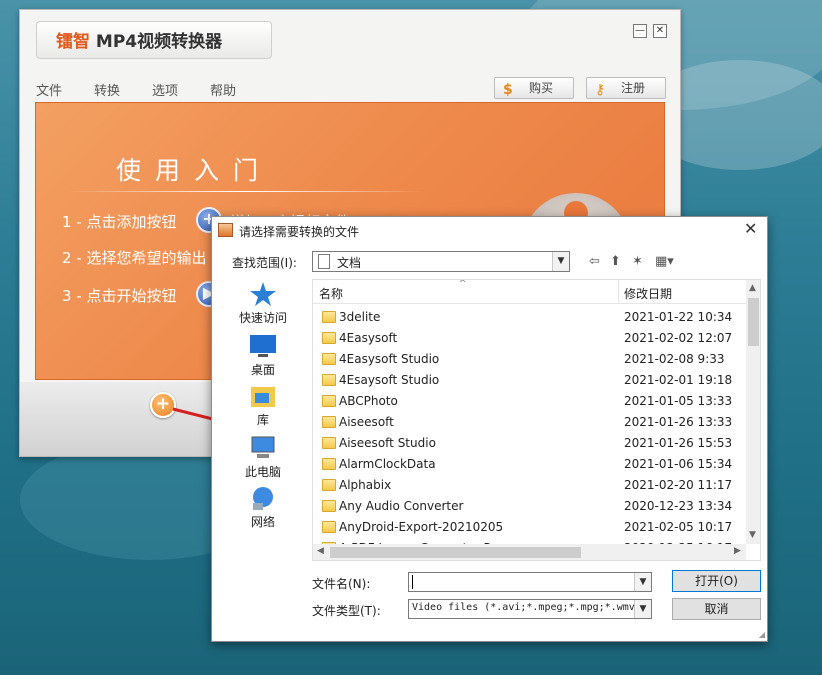 The height and width of the screenshot is (675, 822). Describe the element at coordinates (678, 464) in the screenshot. I see `file-date: 2021-01-06 15:34` at that location.